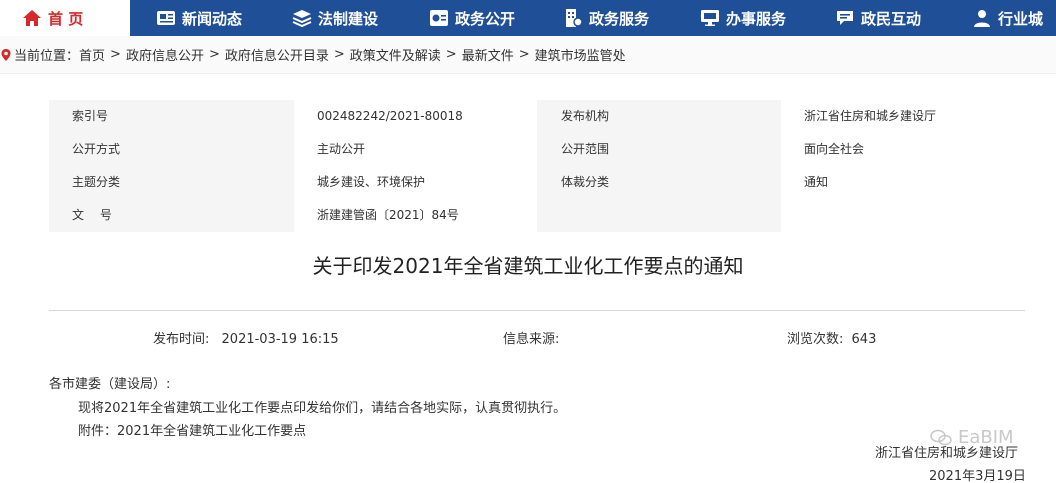 The image size is (1056, 483). What do you see at coordinates (280, 339) in the screenshot?
I see `publish-time-value: 2021-03-19 16:15` at bounding box center [280, 339].